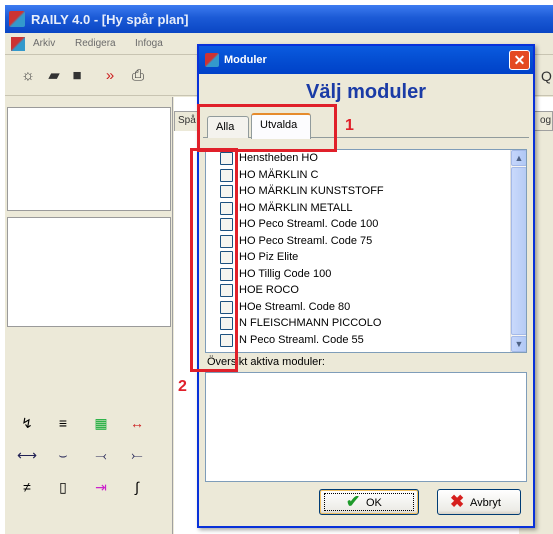 Image resolution: width=553 pixels, height=534 pixels. What do you see at coordinates (349, 125) in the screenshot?
I see `annotation-number-1: 1` at bounding box center [349, 125].